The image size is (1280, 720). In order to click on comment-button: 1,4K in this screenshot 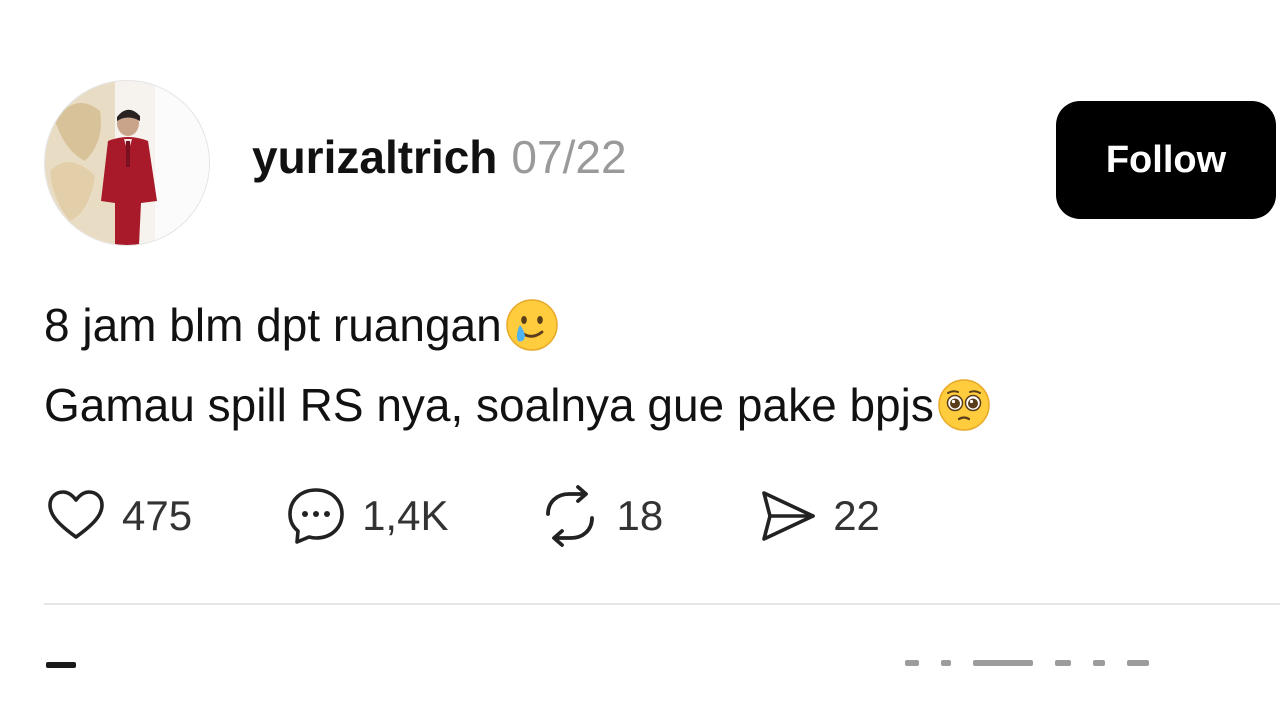, I will do `click(366, 516)`.